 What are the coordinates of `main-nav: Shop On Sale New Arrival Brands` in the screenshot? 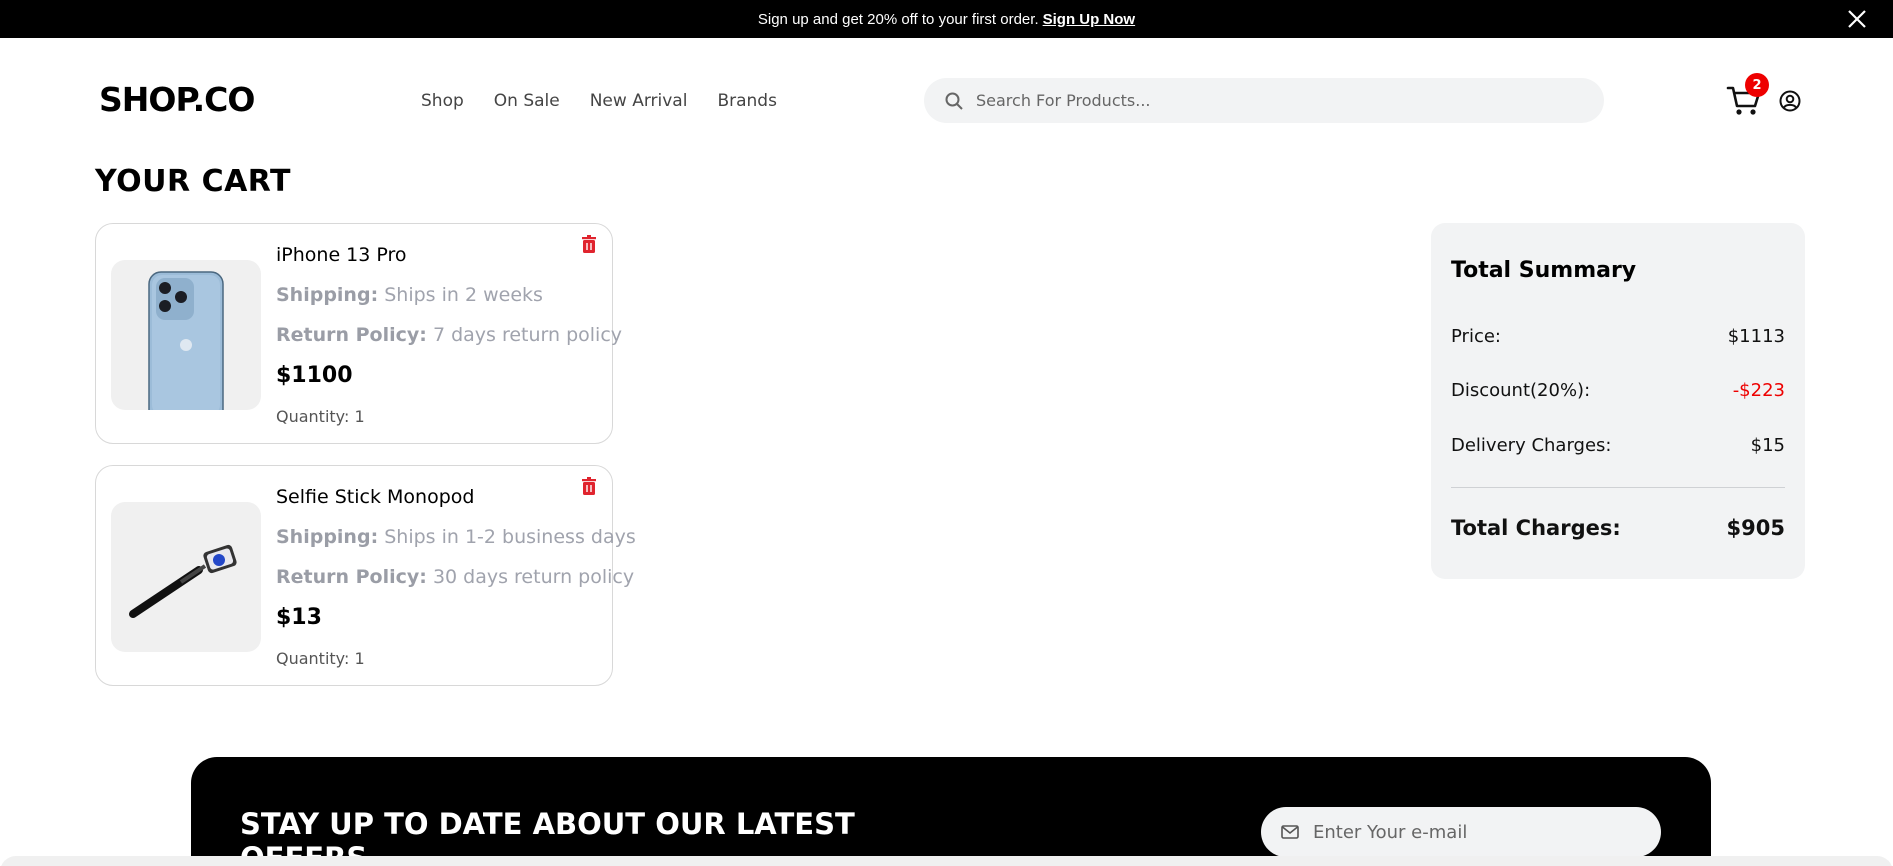 It's located at (599, 101).